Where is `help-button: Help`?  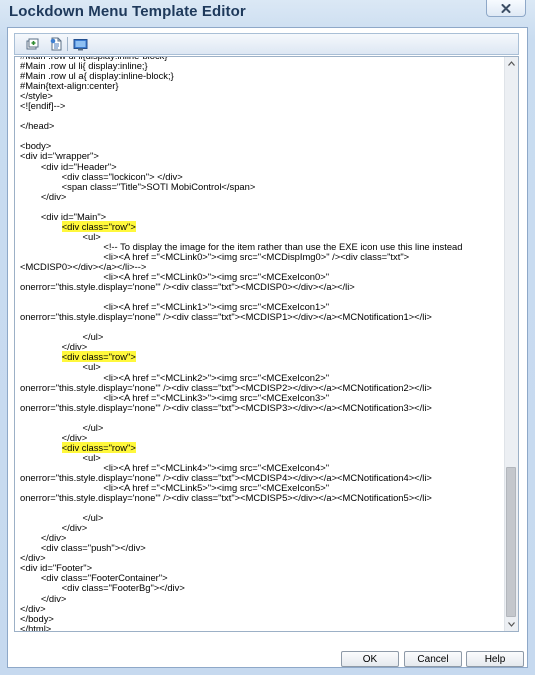
help-button: Help is located at coordinates (495, 659).